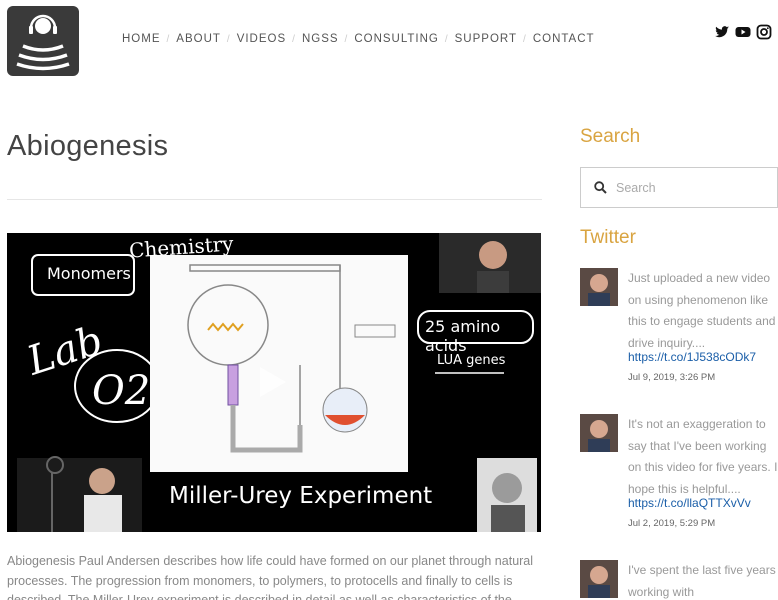 Image resolution: width=778 pixels, height=600 pixels. I want to click on nav-contact: CONTACT, so click(564, 39).